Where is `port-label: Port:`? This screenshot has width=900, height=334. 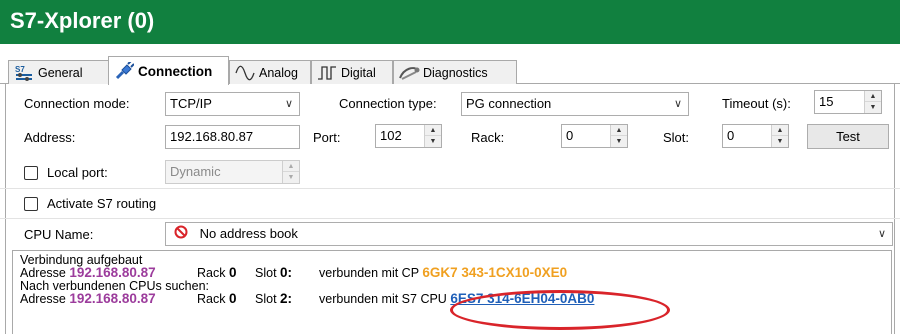
port-label: Port: is located at coordinates (327, 137).